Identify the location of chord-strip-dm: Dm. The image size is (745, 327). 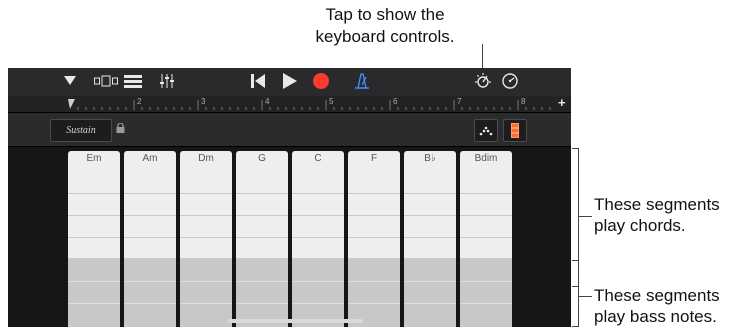
(206, 239).